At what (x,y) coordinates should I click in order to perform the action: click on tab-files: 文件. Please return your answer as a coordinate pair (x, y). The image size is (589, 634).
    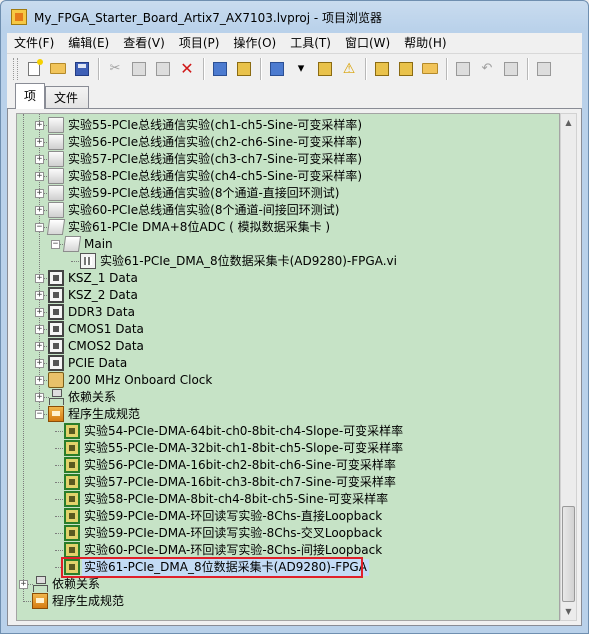
    Looking at the image, I should click on (67, 97).